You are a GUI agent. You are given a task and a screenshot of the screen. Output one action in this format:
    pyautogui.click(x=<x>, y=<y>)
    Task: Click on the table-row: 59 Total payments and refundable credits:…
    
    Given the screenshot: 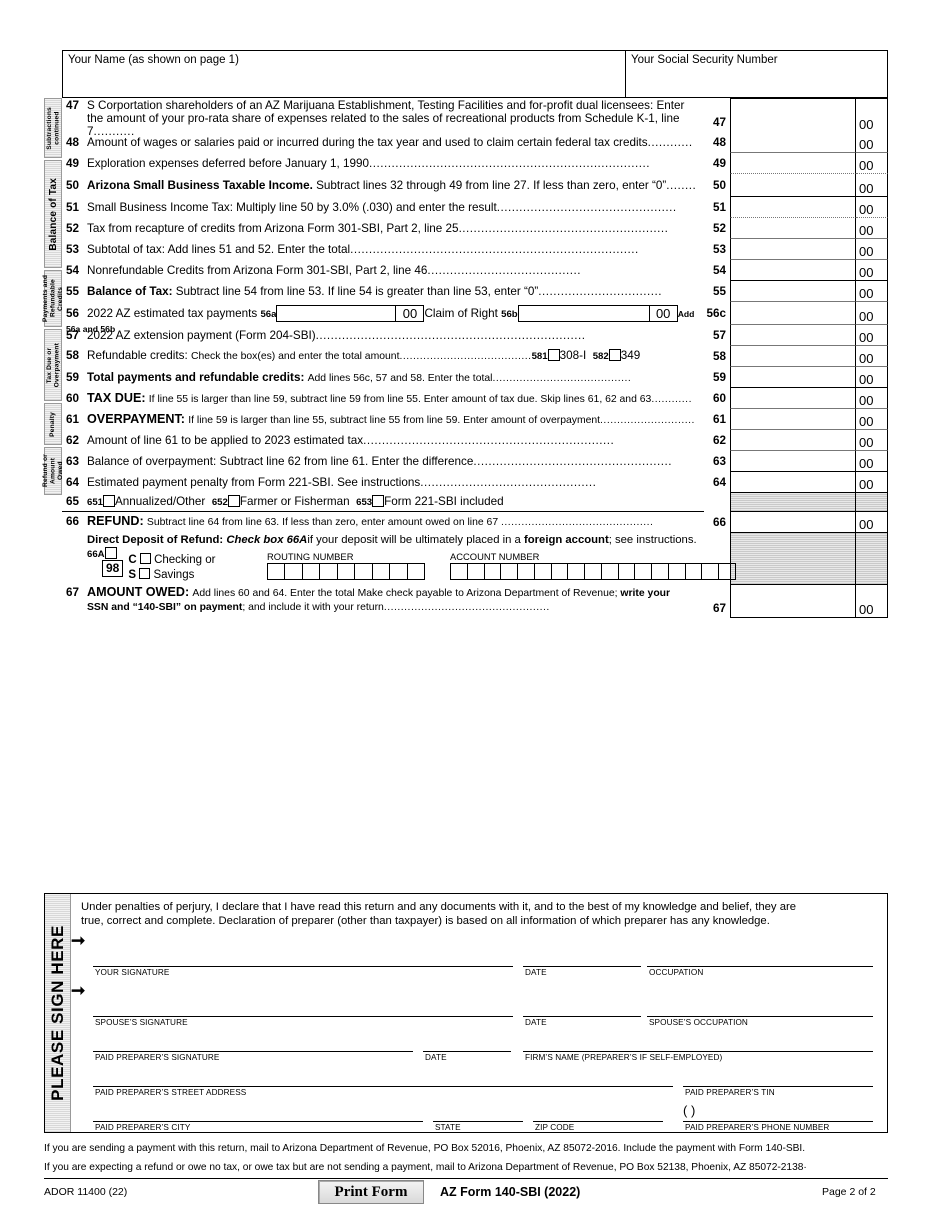 What is the action you would take?
    pyautogui.click(x=475, y=377)
    